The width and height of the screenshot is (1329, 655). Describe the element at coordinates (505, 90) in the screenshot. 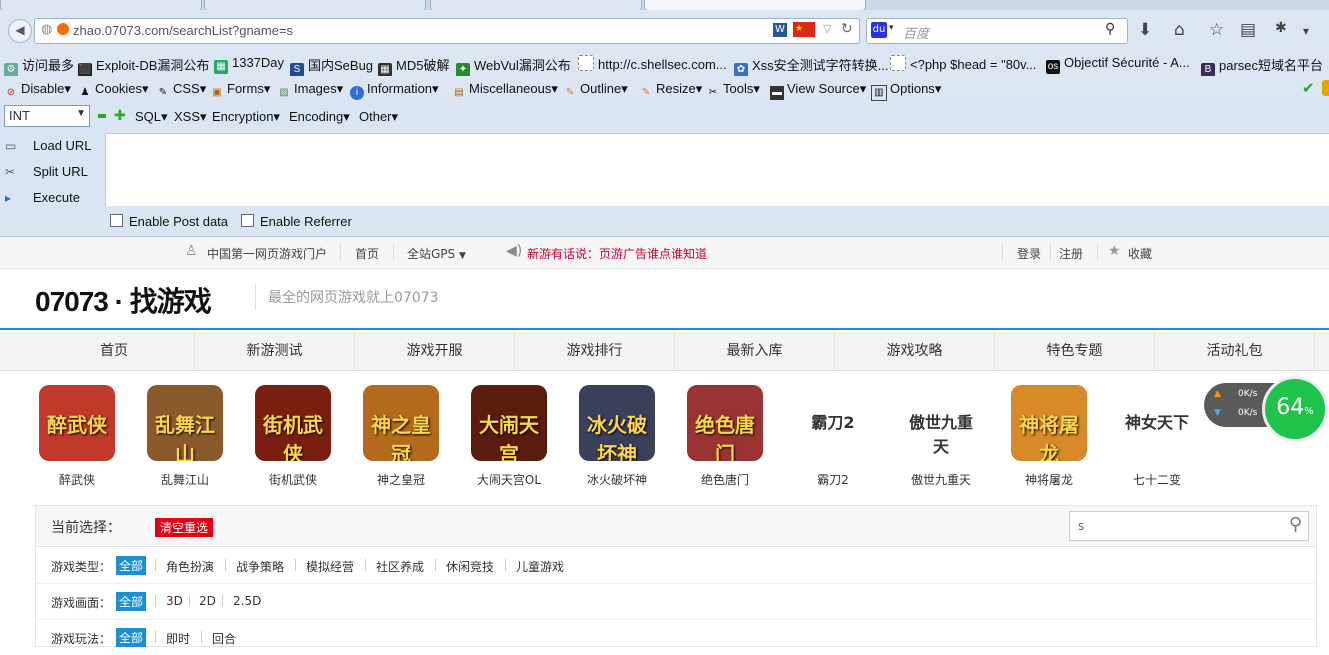

I see `wd-misc-menu: ▤ Miscellaneous▾` at that location.